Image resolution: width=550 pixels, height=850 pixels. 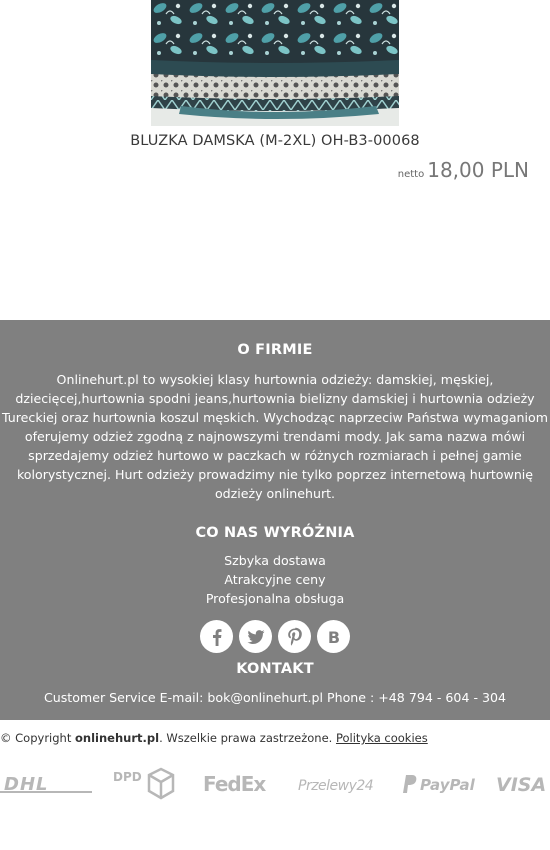 What do you see at coordinates (275, 63) in the screenshot?
I see `product-image` at bounding box center [275, 63].